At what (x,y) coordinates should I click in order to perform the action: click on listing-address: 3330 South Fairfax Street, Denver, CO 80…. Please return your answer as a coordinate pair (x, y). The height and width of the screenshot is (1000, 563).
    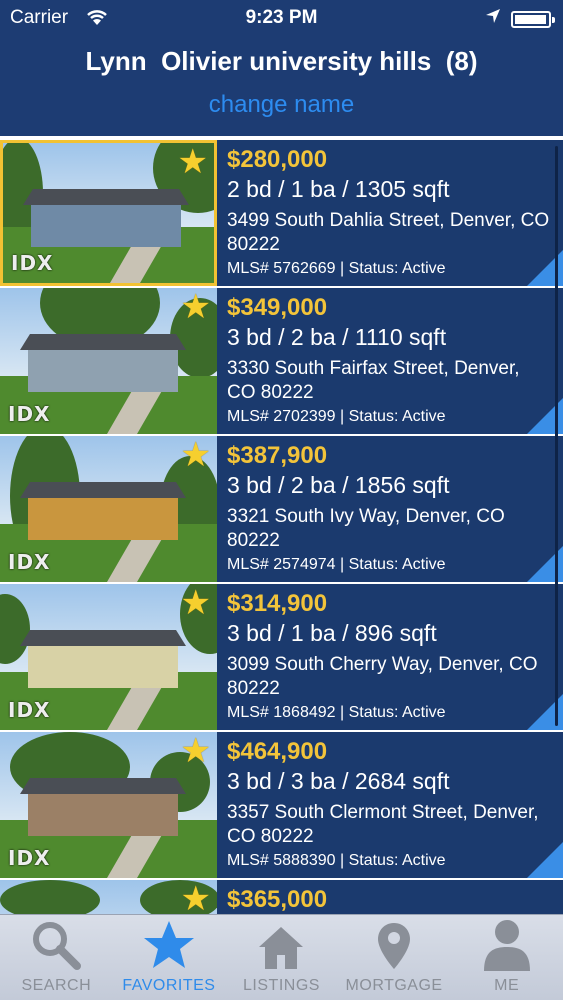
    Looking at the image, I should click on (373, 380).